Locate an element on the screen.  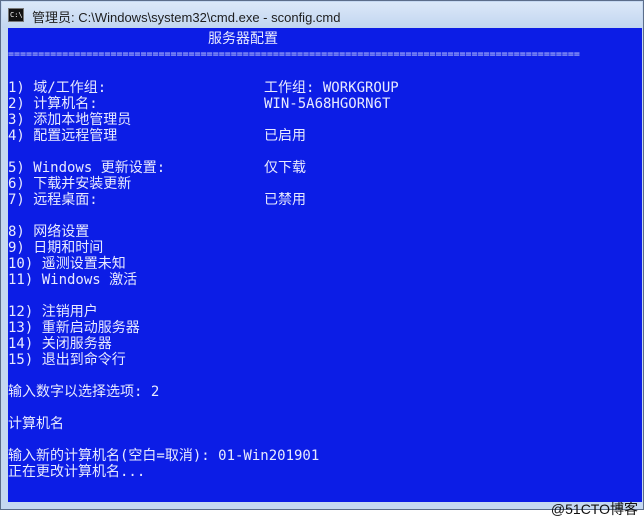
menu-value-2: WIN-5A68HGORN6T is located at coordinates (327, 104).